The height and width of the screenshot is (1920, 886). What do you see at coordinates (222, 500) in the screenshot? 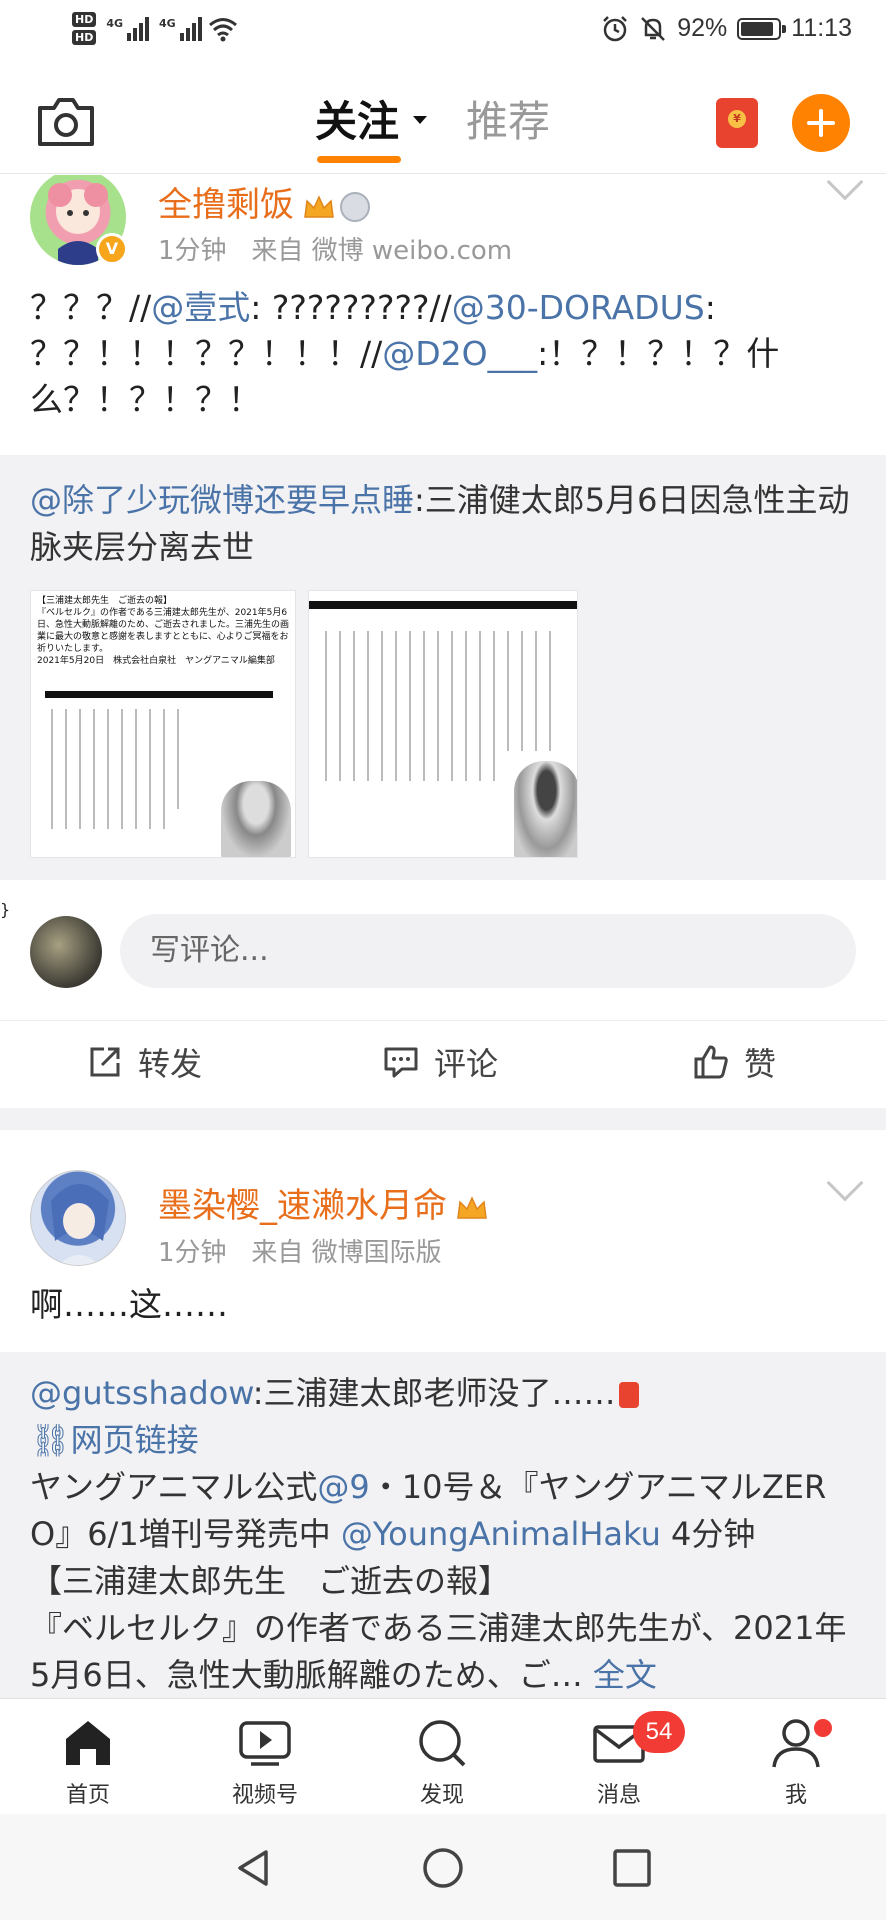
I see `quote-author-link: @除了少玩微博还要早点睡` at bounding box center [222, 500].